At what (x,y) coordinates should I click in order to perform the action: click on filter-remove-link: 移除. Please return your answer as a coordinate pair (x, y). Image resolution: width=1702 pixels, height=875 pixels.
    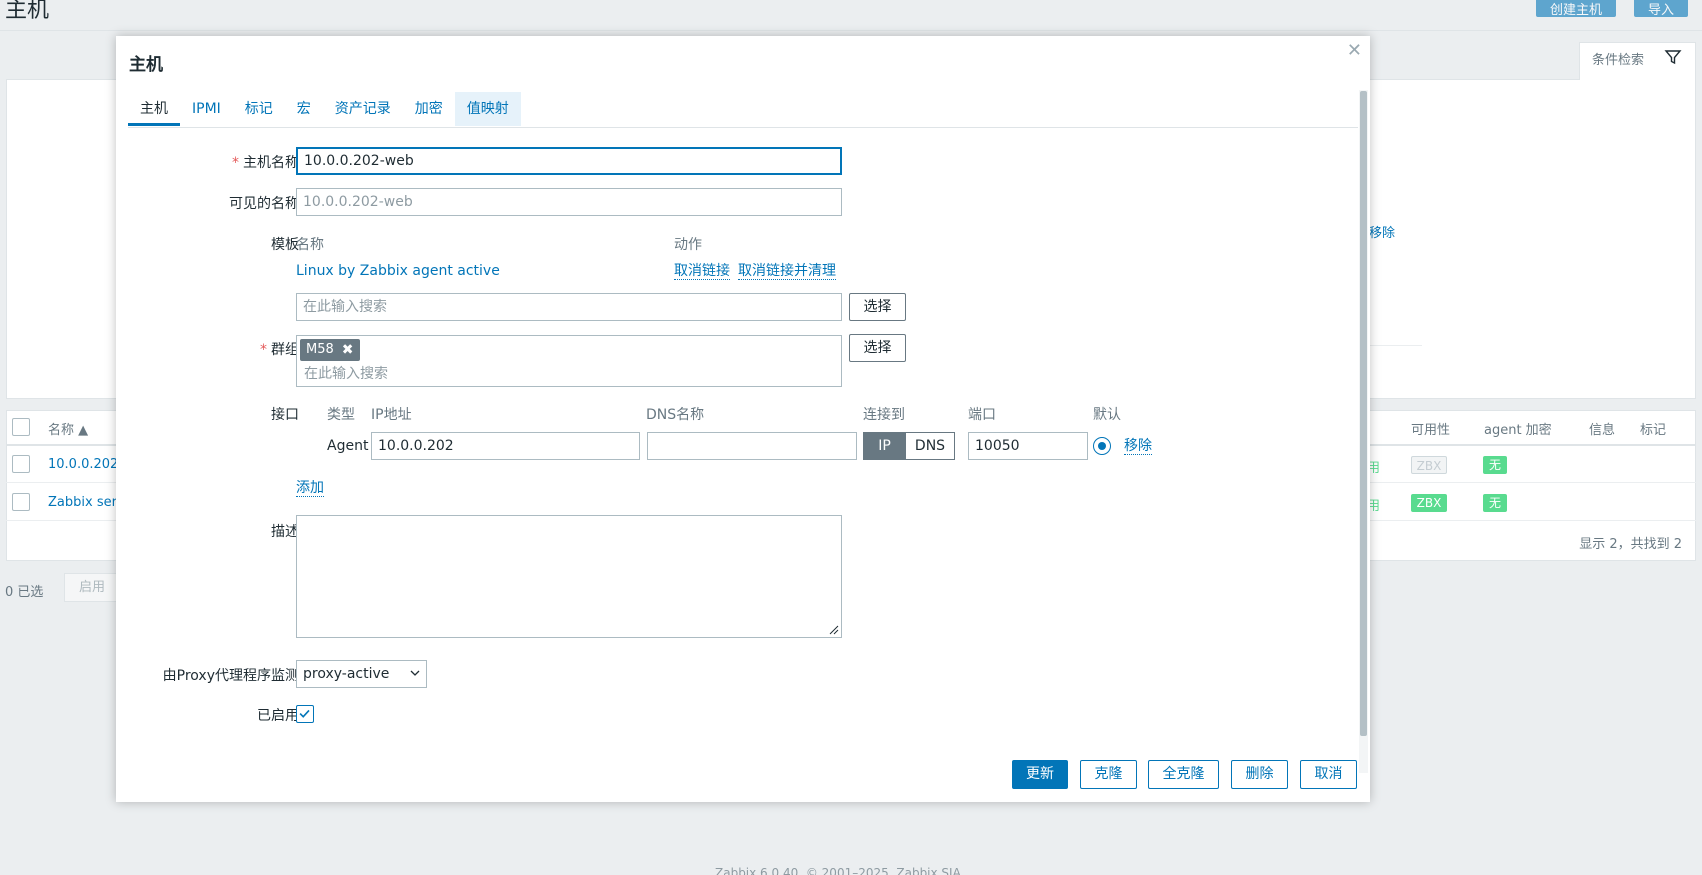
    Looking at the image, I should click on (1382, 231).